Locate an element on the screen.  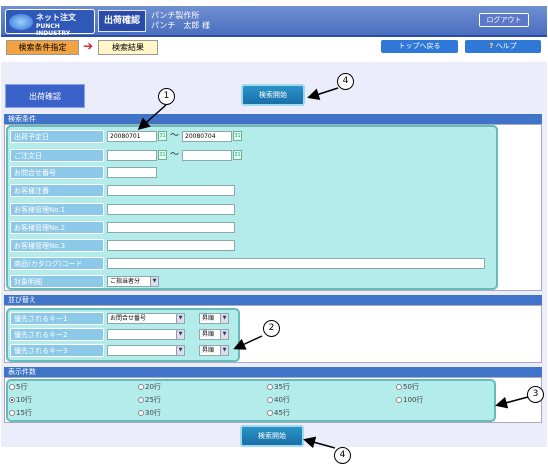
count-option-label: 15行 is located at coordinates (24, 413).